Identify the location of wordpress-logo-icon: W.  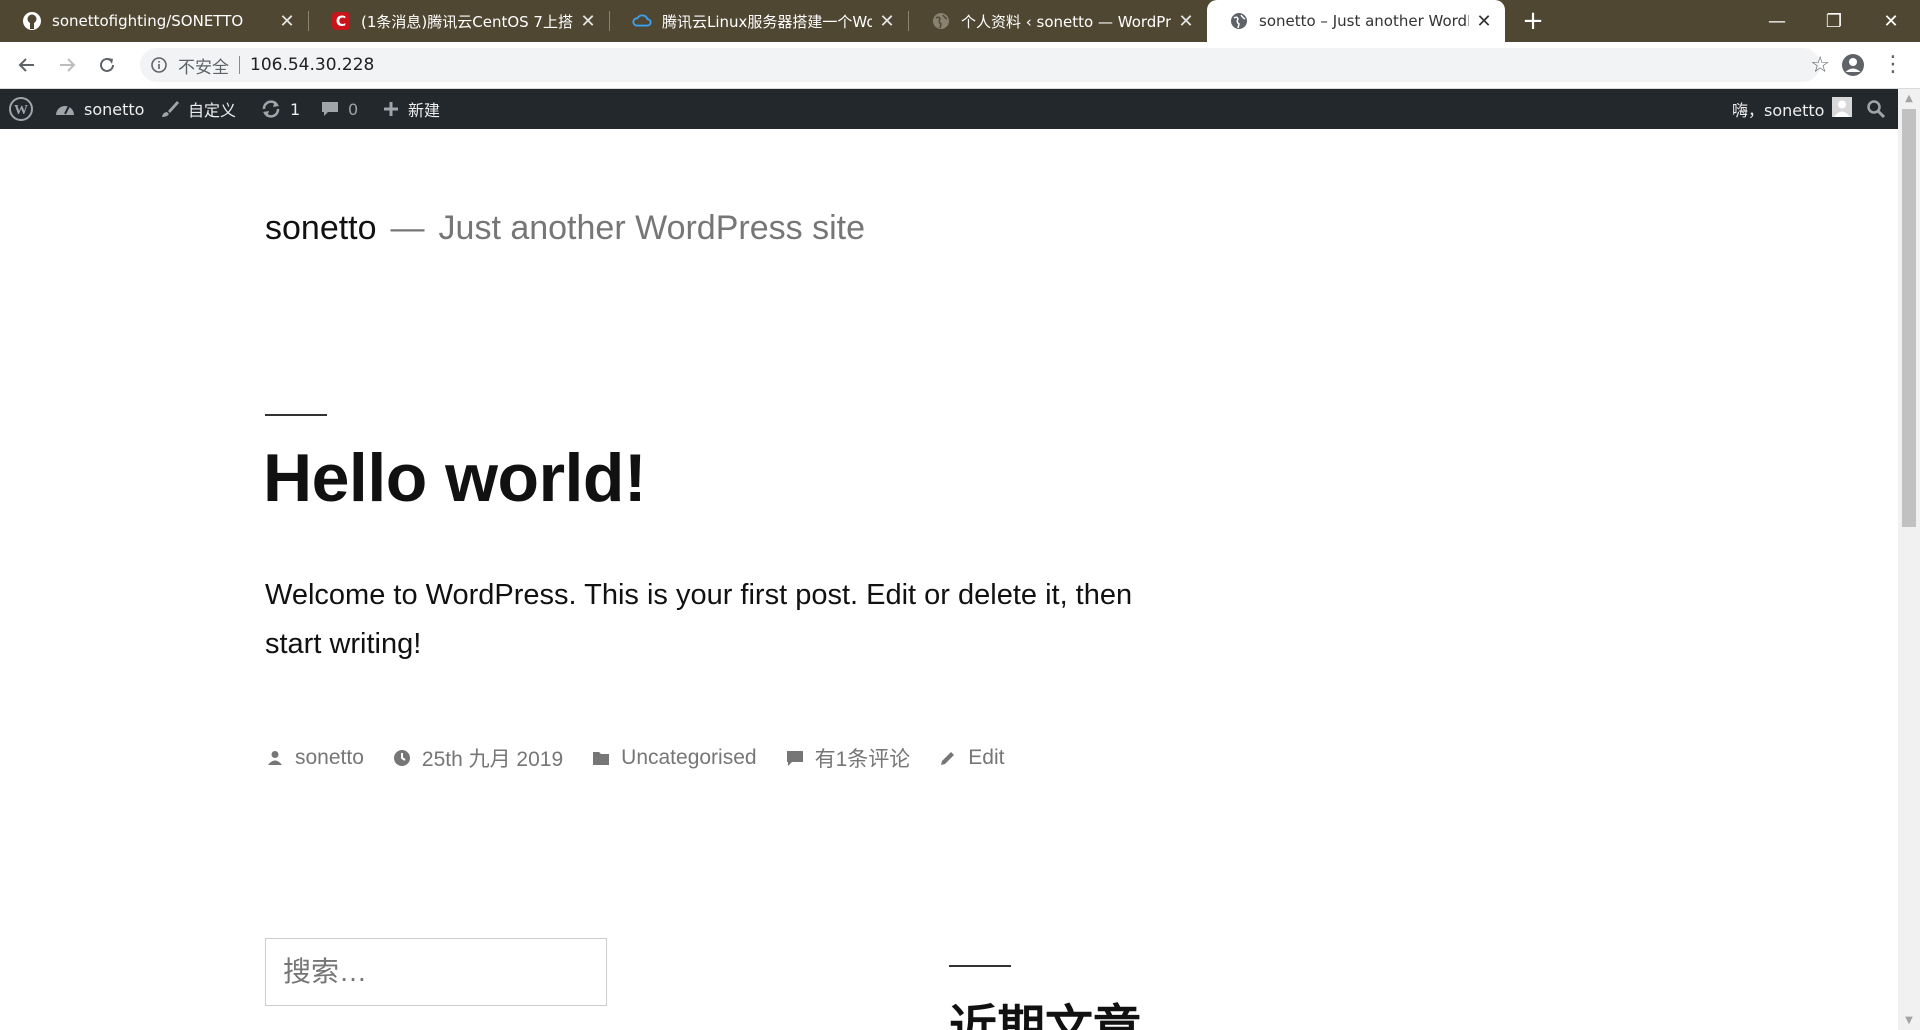
(21, 109).